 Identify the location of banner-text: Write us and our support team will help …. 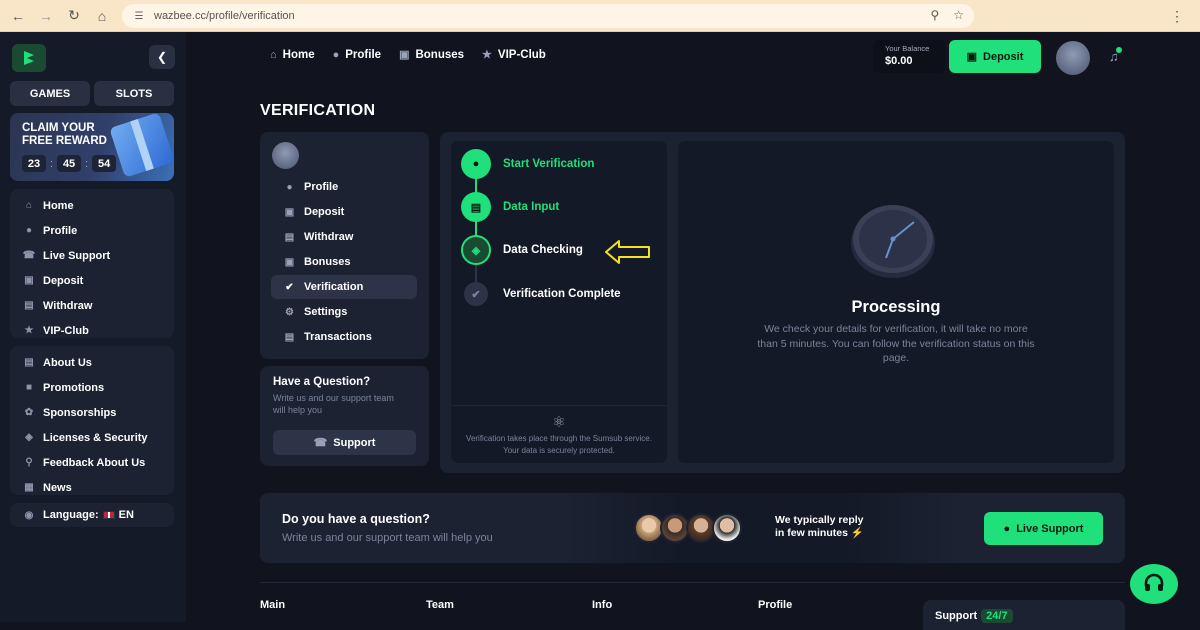
(387, 538).